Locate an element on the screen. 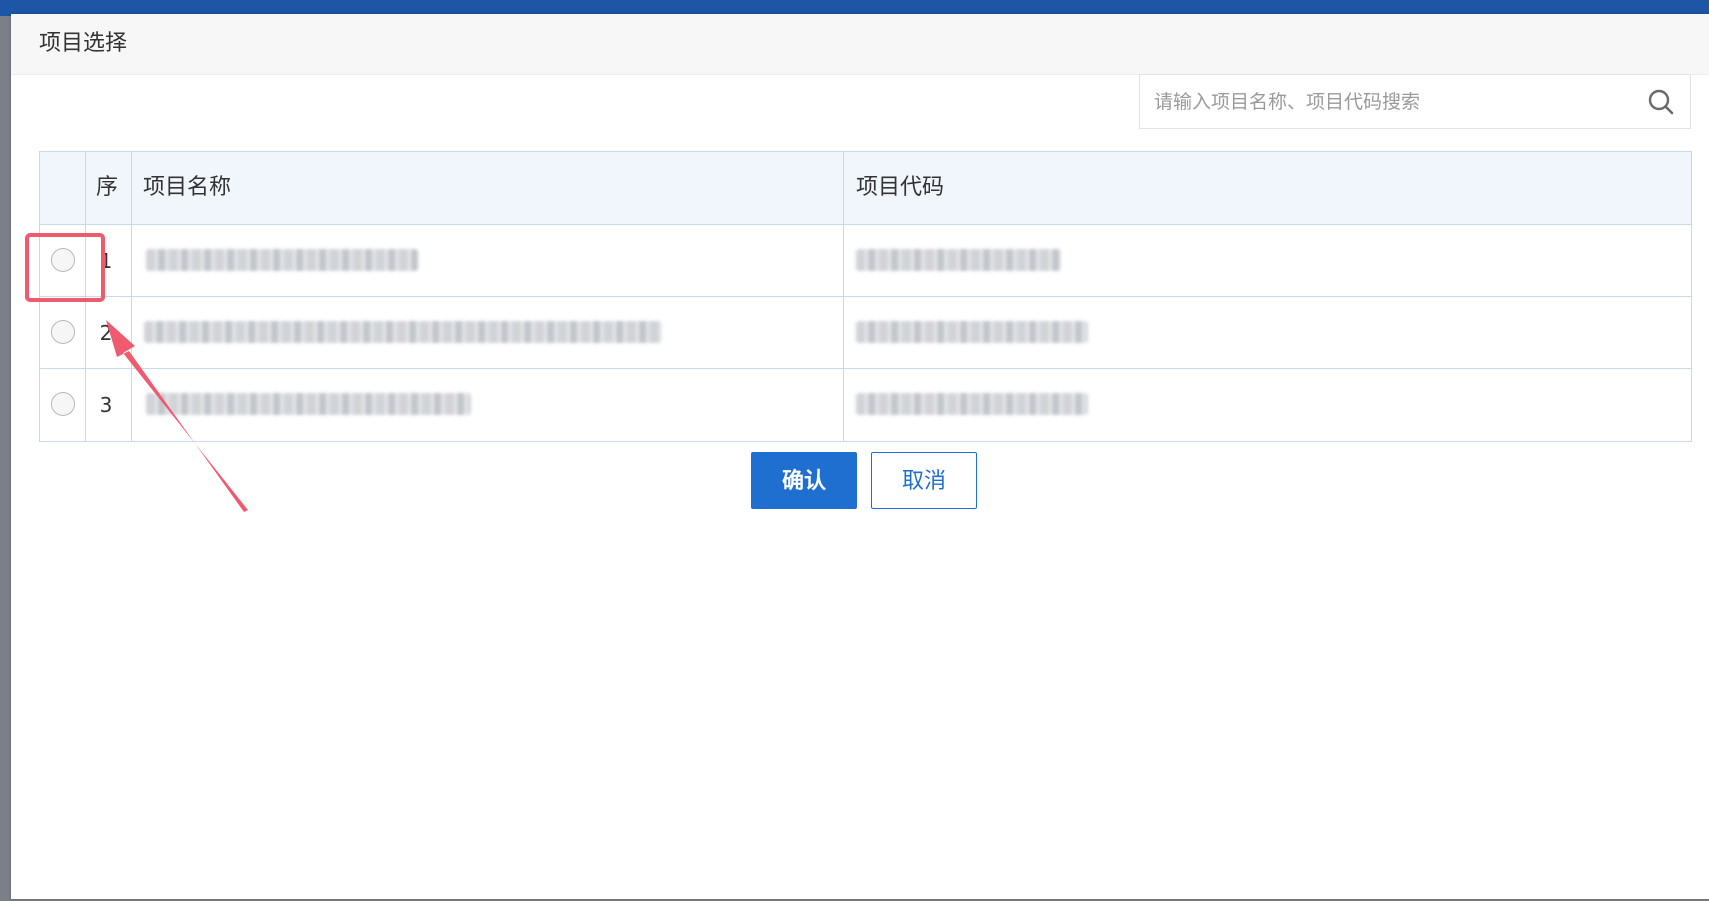  table-row: 2 is located at coordinates (865, 333).